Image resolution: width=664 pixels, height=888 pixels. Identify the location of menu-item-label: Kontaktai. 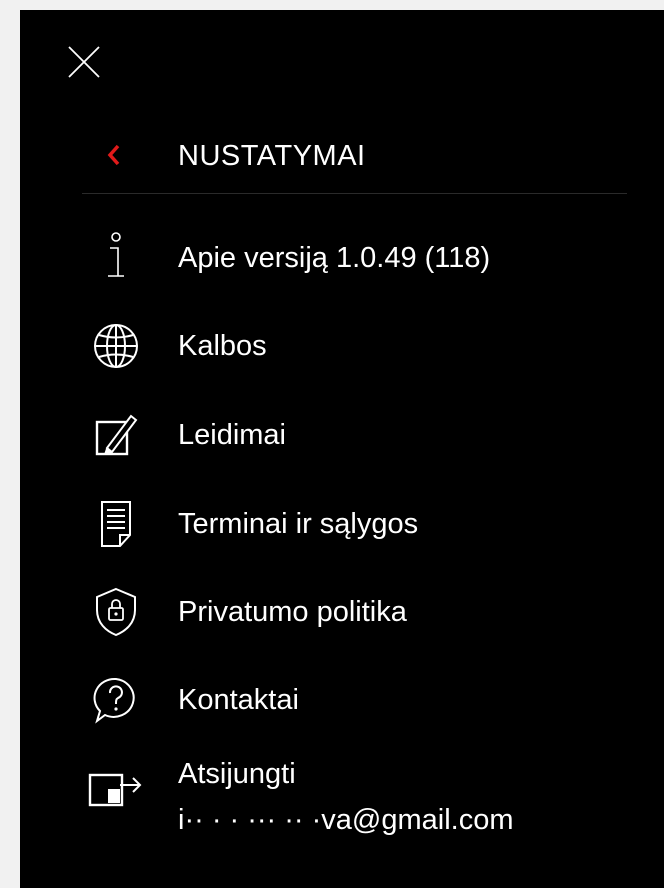
(238, 700).